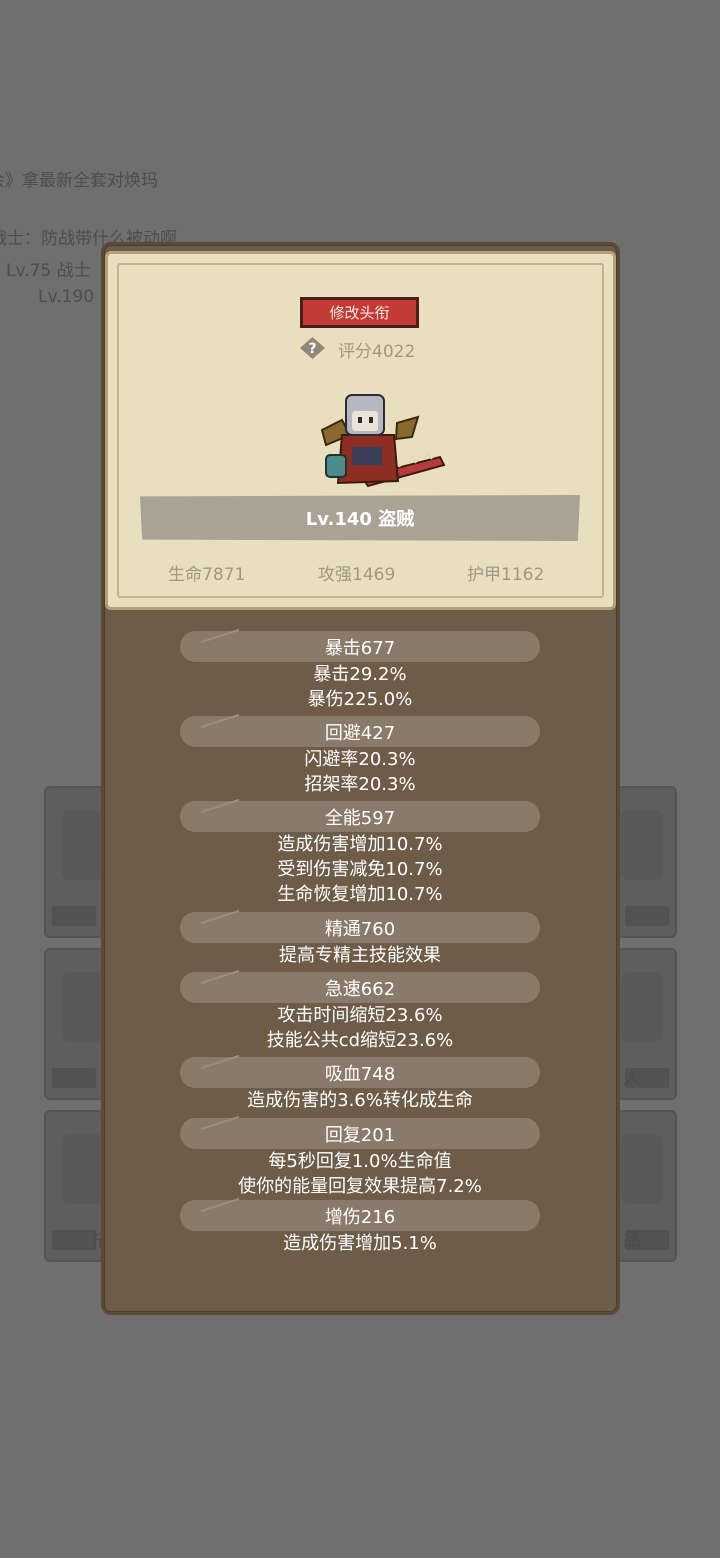  I want to click on attr-line: 造成伤害的3.6%转化成生命, so click(360, 1100).